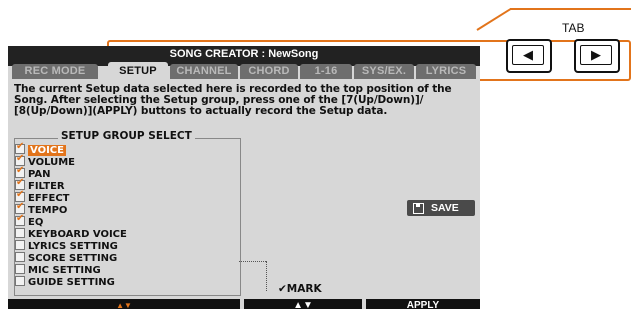 The height and width of the screenshot is (309, 631). I want to click on setup-item-lyrics-setting: LYRICS SETTING, so click(66, 246).